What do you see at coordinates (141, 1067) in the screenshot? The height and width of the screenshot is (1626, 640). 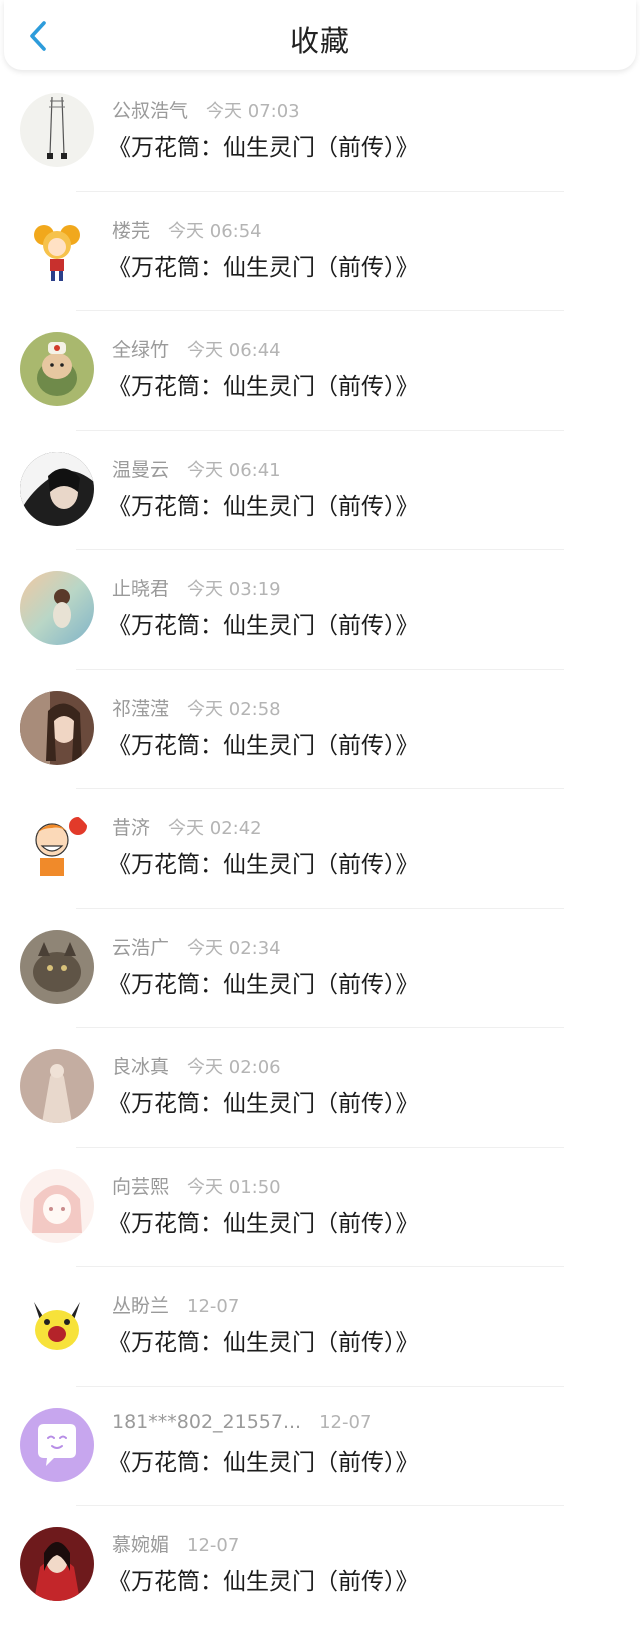 I see `user-name: 良冰真` at bounding box center [141, 1067].